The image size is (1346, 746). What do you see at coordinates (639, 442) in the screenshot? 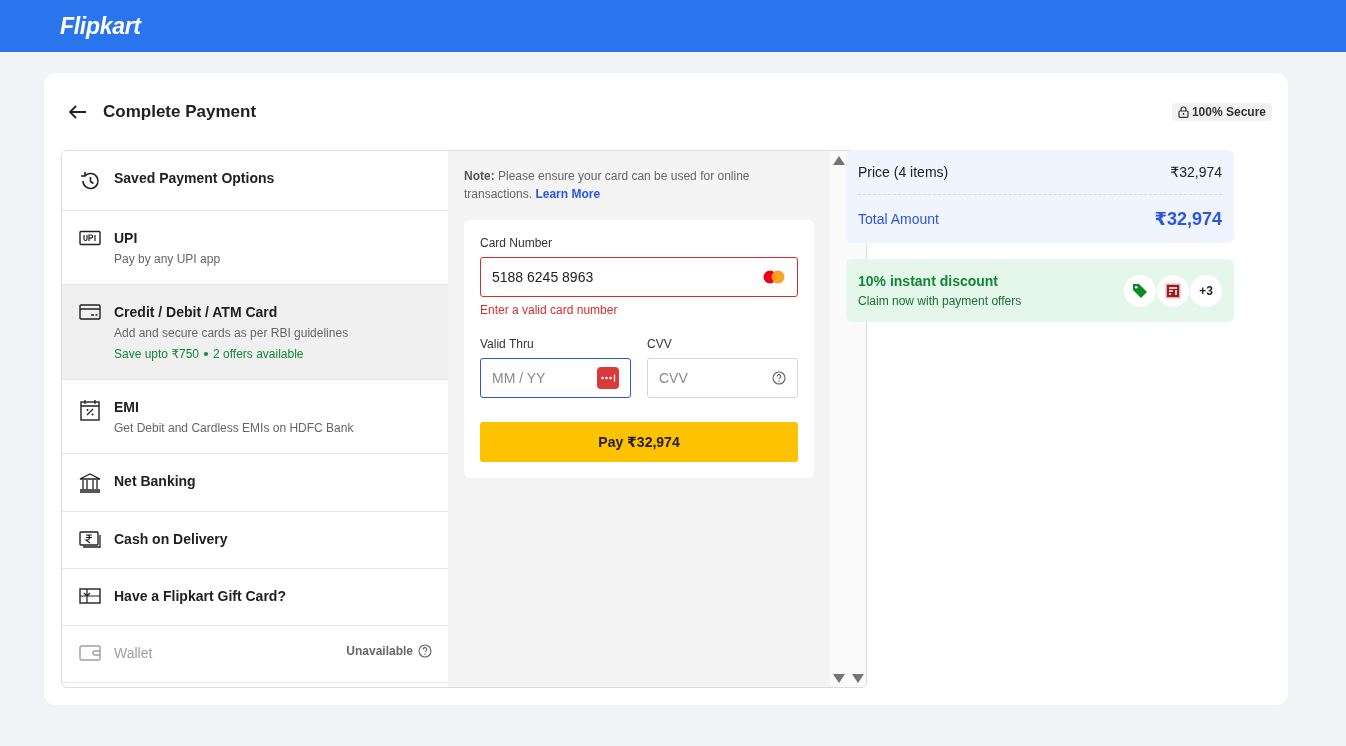
I see `pay-button: Pay ₹32,974` at bounding box center [639, 442].